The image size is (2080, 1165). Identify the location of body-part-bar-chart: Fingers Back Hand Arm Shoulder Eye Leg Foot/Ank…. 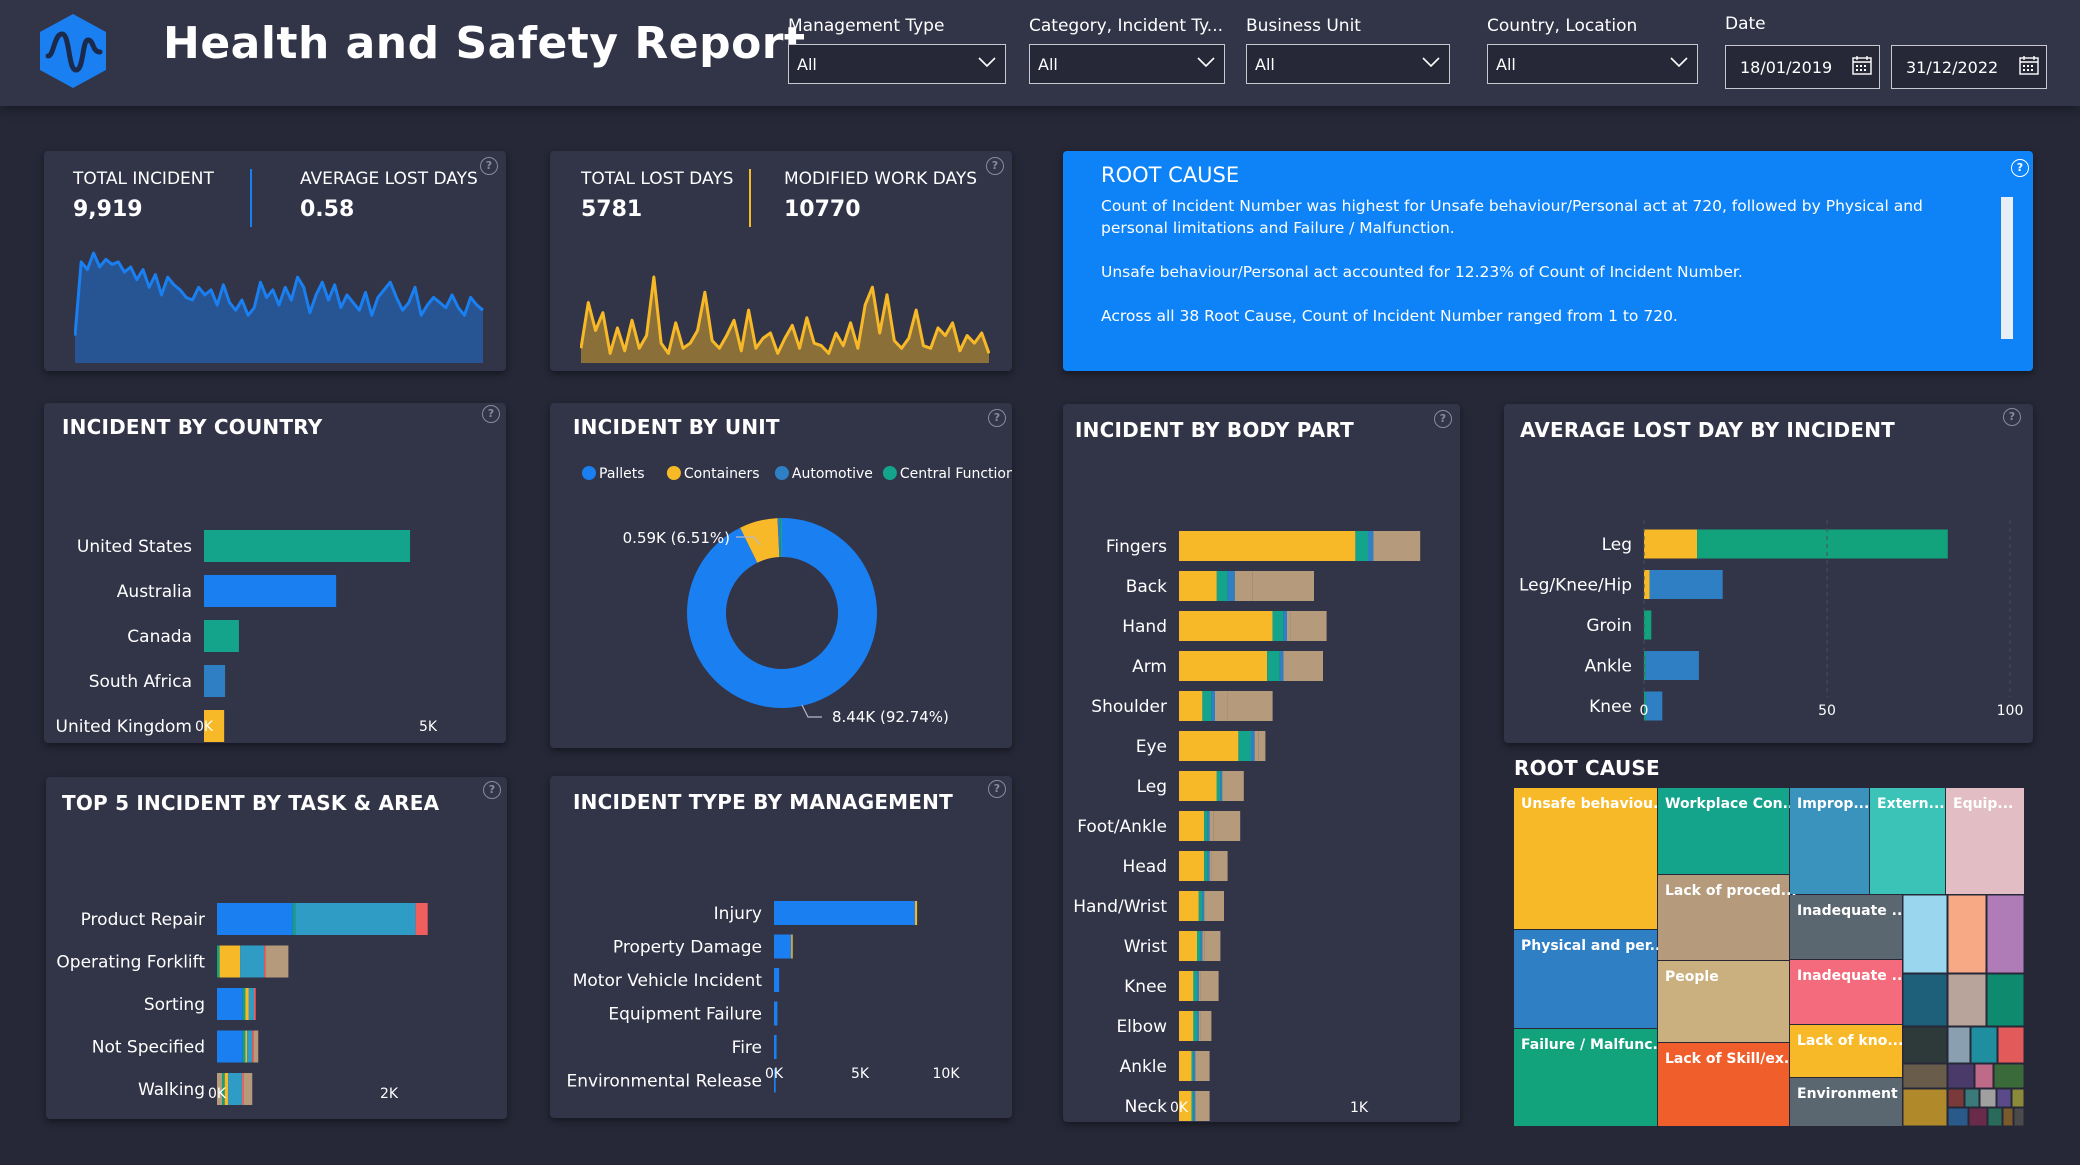
(1261, 788).